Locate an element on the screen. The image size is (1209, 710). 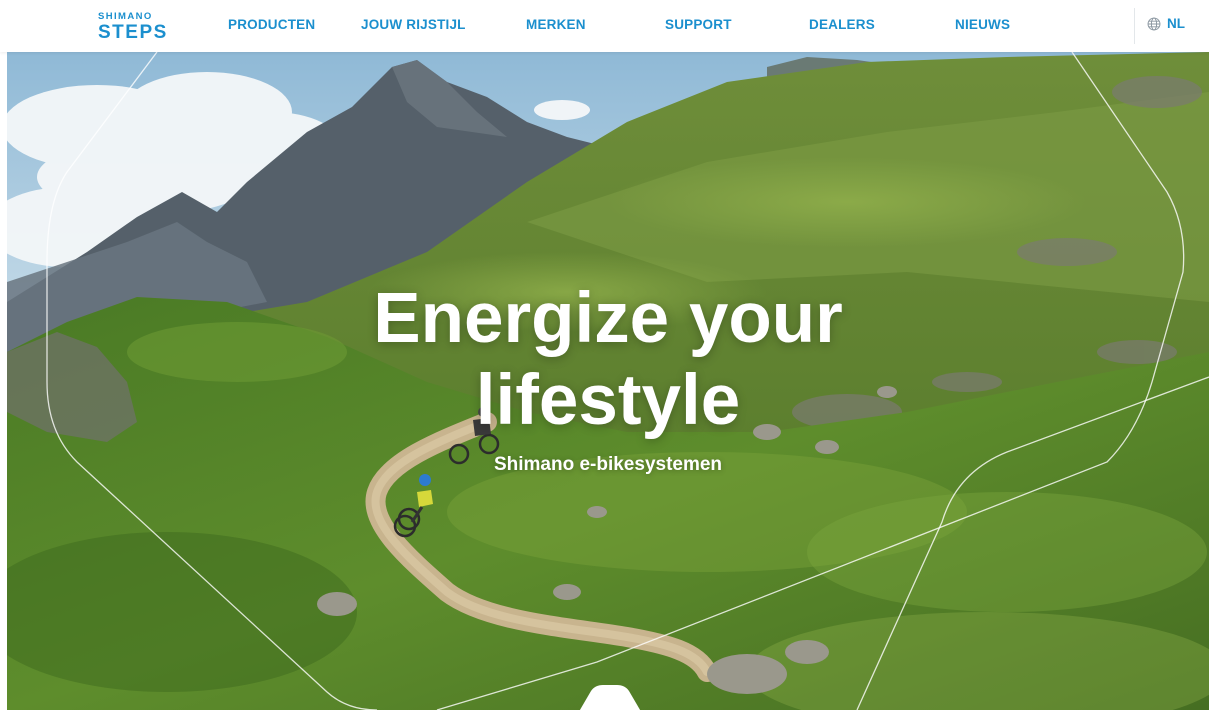
language-selector: NL is located at coordinates (1166, 23).